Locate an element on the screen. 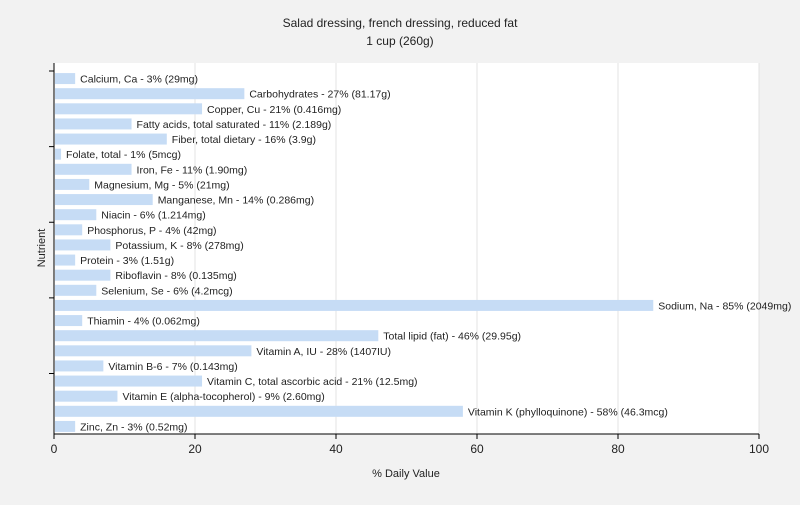 The image size is (800, 505). bar-label: Selenium, Se - 6% (4.2mcg) is located at coordinates (166, 291).